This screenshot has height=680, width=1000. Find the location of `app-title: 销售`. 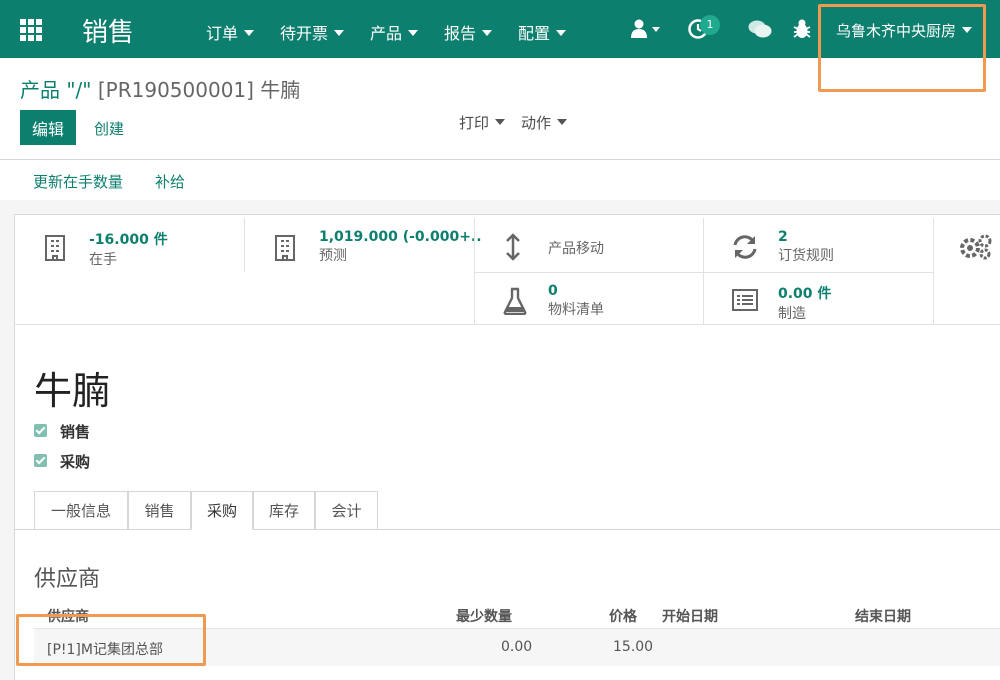

app-title: 销售 is located at coordinates (108, 33).